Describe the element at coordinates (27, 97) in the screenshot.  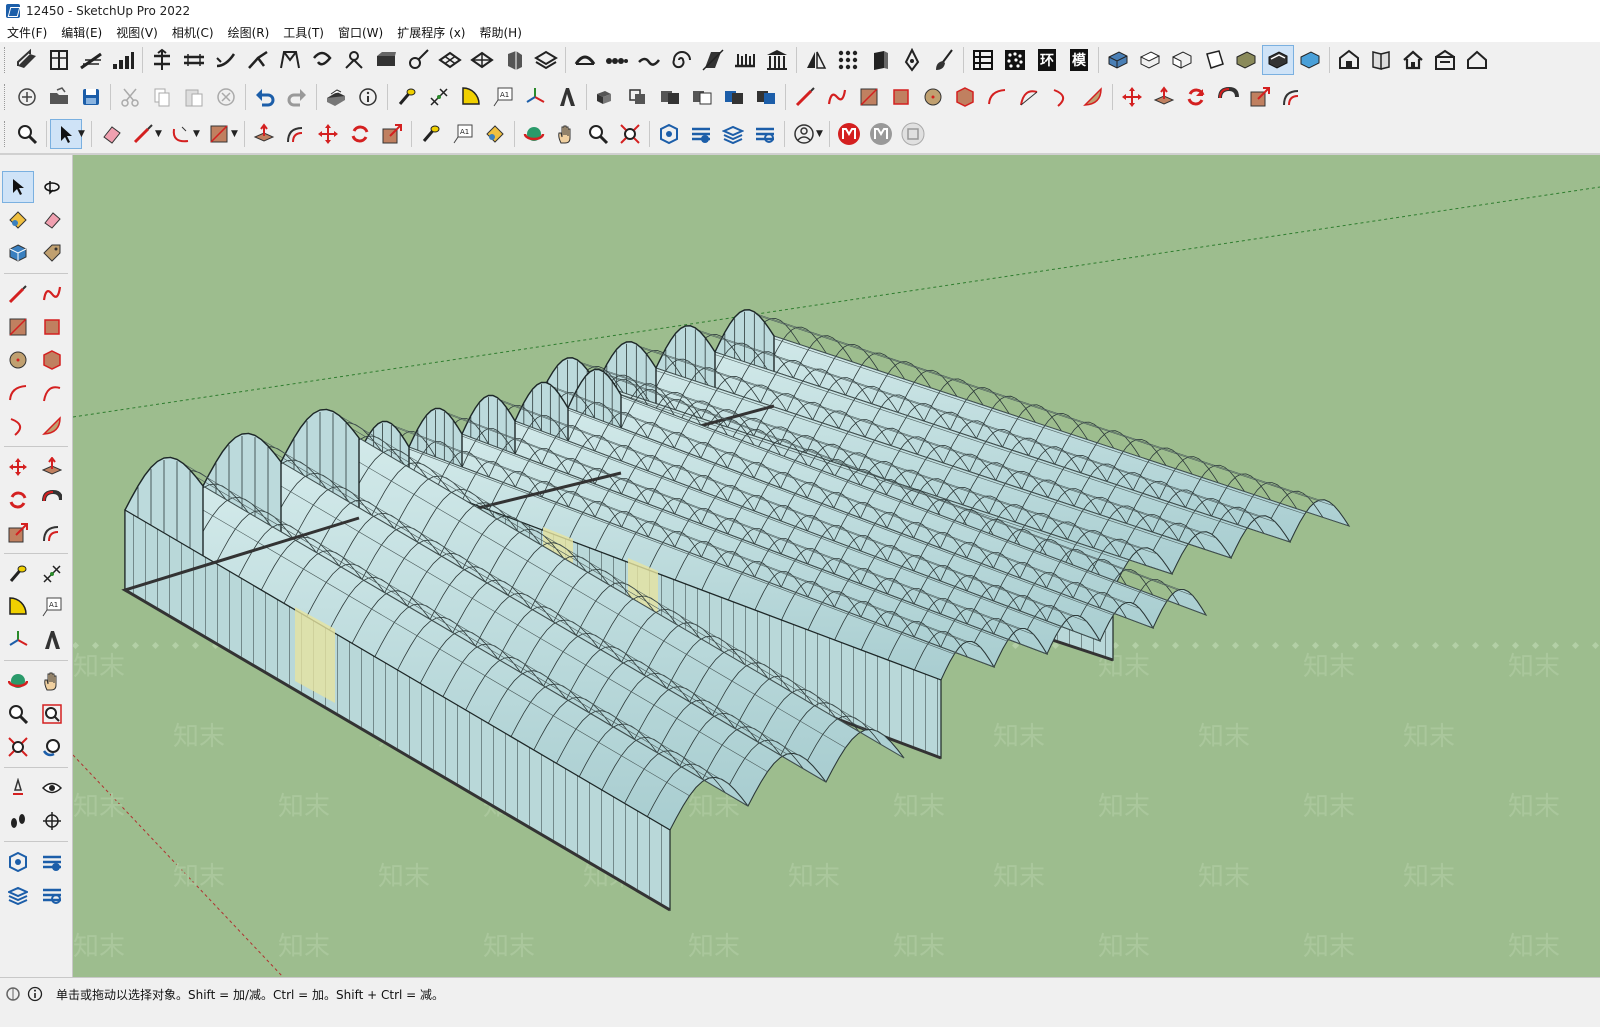
I see `new-file-icon` at that location.